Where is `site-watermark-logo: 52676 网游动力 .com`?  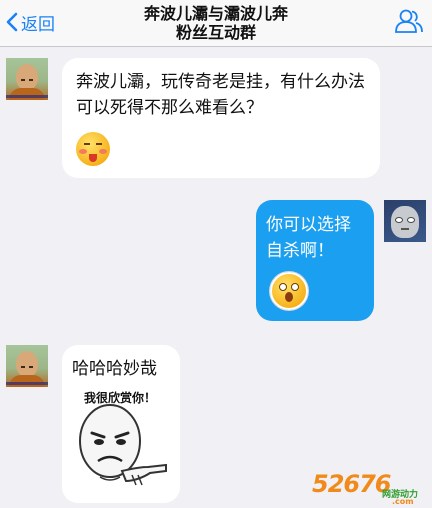 site-watermark-logo: 52676 网游动力 .com is located at coordinates (370, 488).